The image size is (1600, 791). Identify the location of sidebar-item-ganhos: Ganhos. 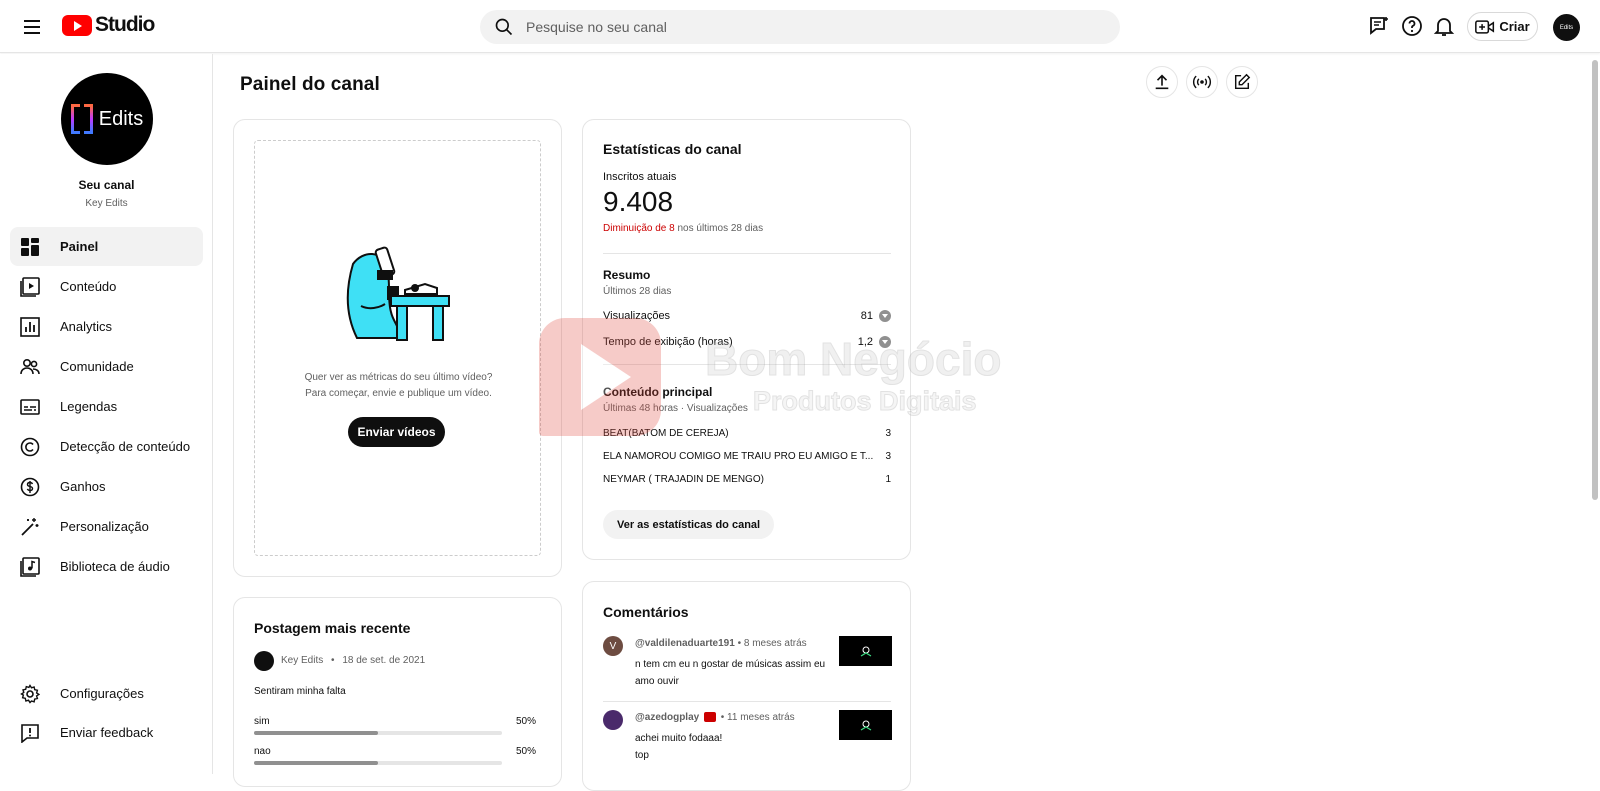
(106, 486).